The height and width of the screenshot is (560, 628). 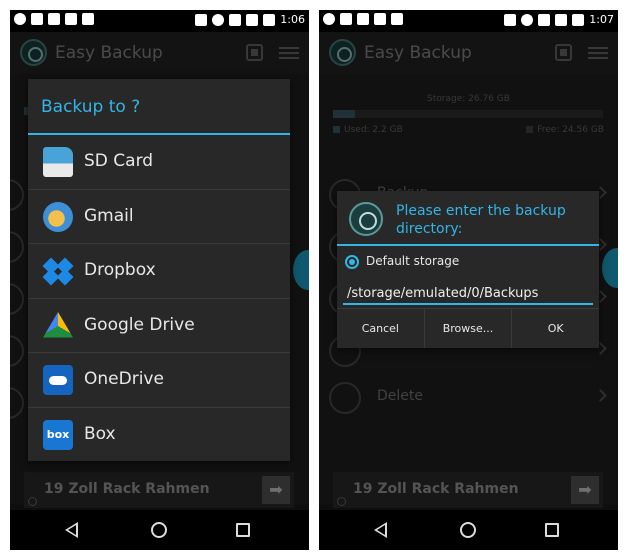 I want to click on status-time: 1:06, so click(x=292, y=19).